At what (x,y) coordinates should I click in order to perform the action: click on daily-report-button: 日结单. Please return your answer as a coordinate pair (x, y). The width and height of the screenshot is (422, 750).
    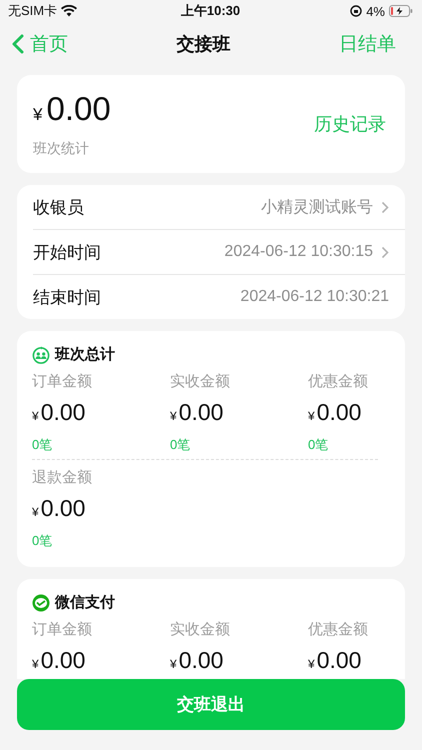
    Looking at the image, I should click on (367, 44).